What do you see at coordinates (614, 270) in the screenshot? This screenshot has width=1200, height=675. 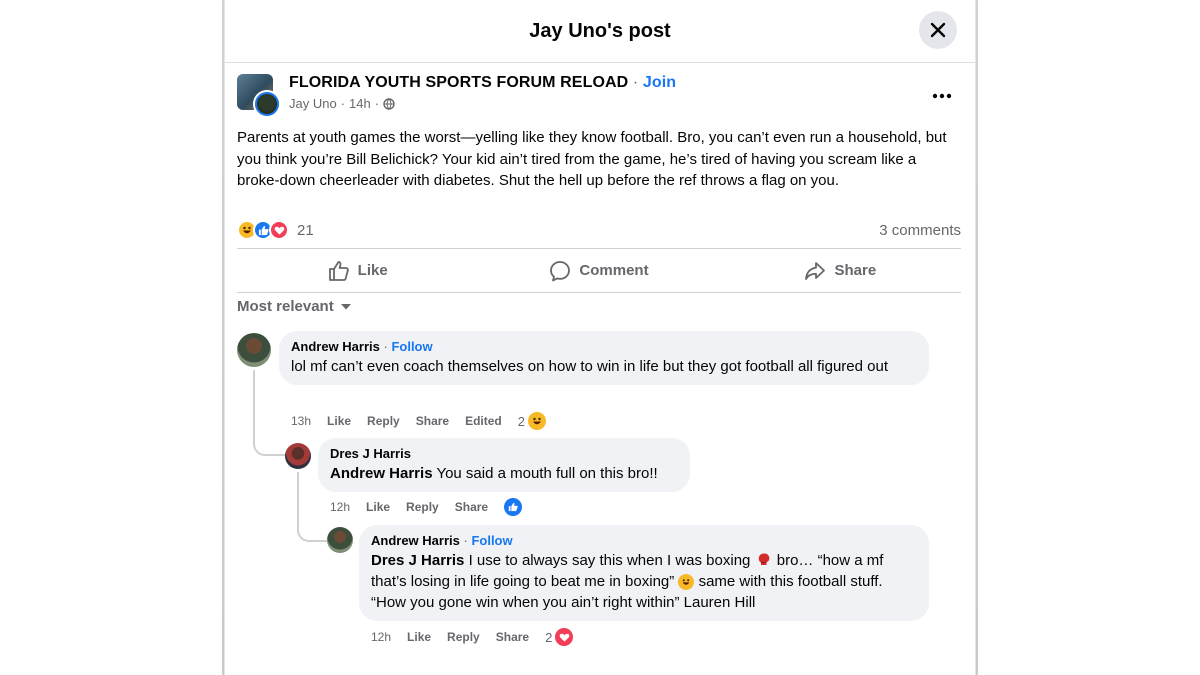 I see `comment-label: Comment` at bounding box center [614, 270].